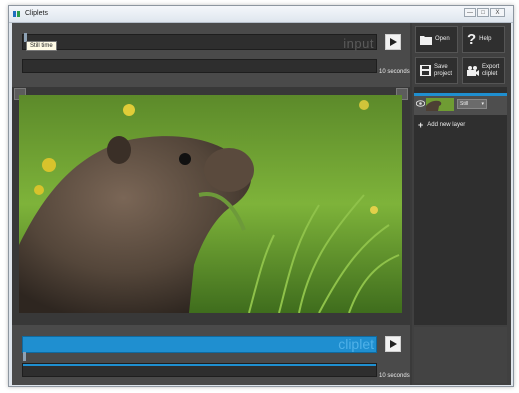  I want to click on input-track: input, so click(199, 42).